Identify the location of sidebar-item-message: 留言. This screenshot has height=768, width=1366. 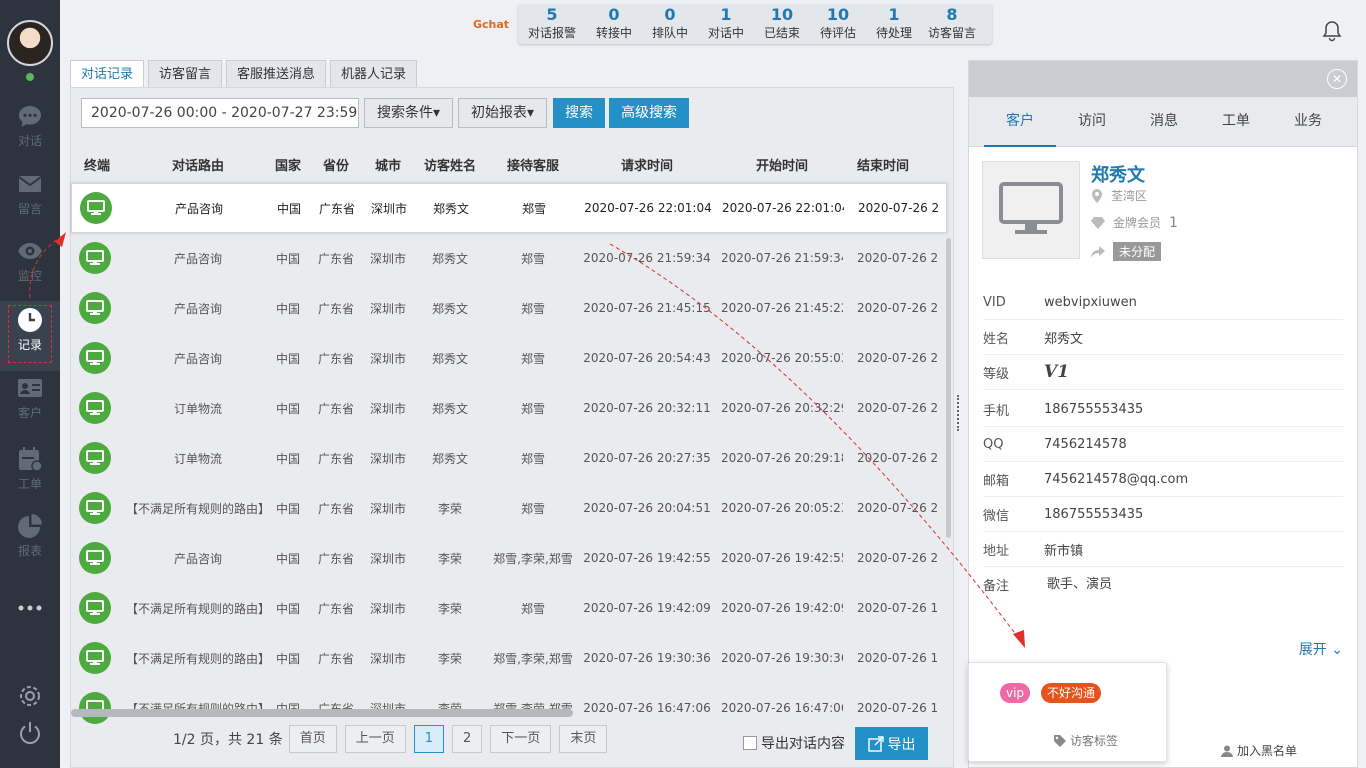
(30, 206).